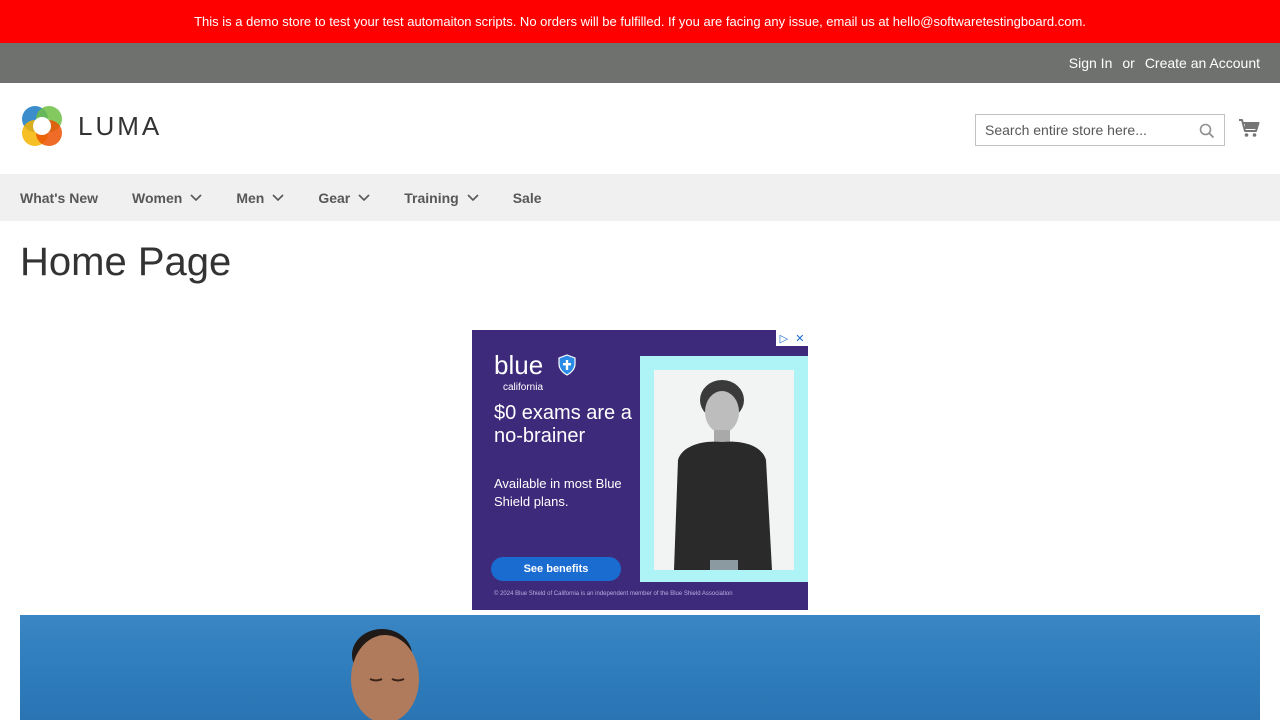 The image size is (1280, 720). I want to click on close-icon: ✕, so click(799, 338).